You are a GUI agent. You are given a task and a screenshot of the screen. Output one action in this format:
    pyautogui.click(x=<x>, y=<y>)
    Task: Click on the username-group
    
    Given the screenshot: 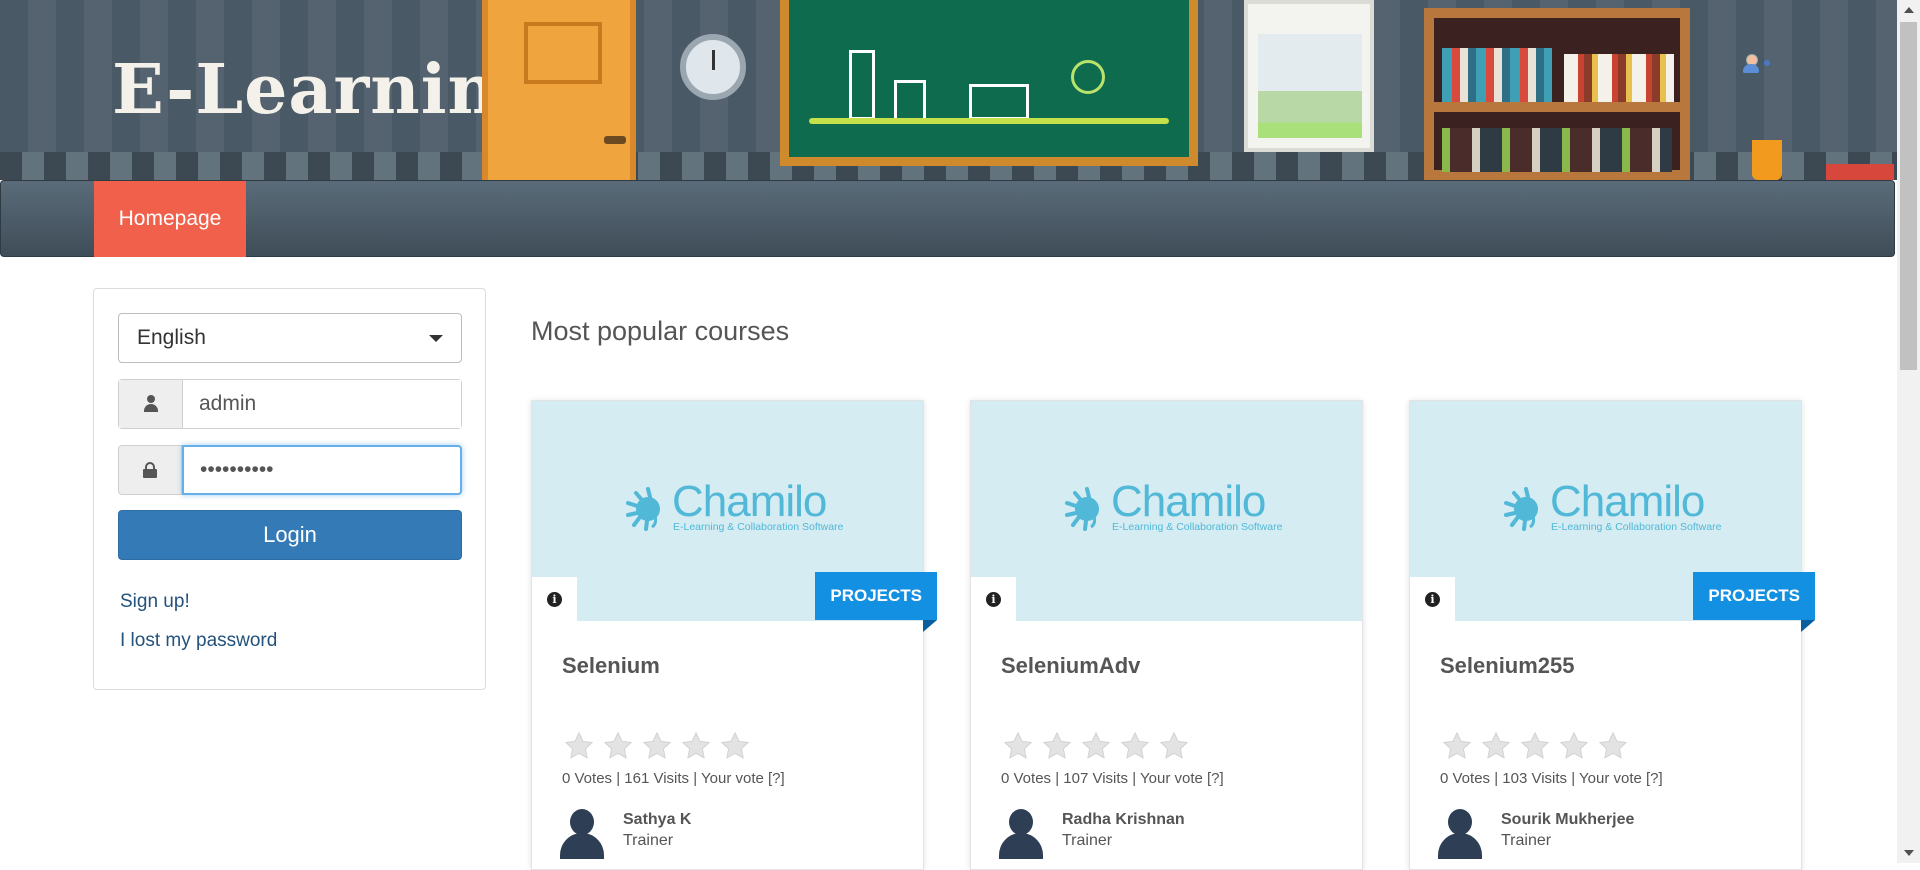 What is the action you would take?
    pyautogui.click(x=290, y=404)
    